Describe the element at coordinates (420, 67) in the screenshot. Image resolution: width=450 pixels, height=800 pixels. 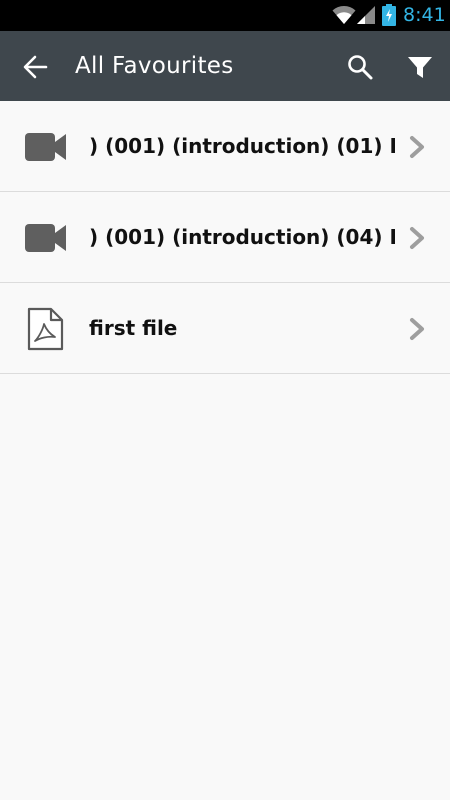
I see `filter-icon` at that location.